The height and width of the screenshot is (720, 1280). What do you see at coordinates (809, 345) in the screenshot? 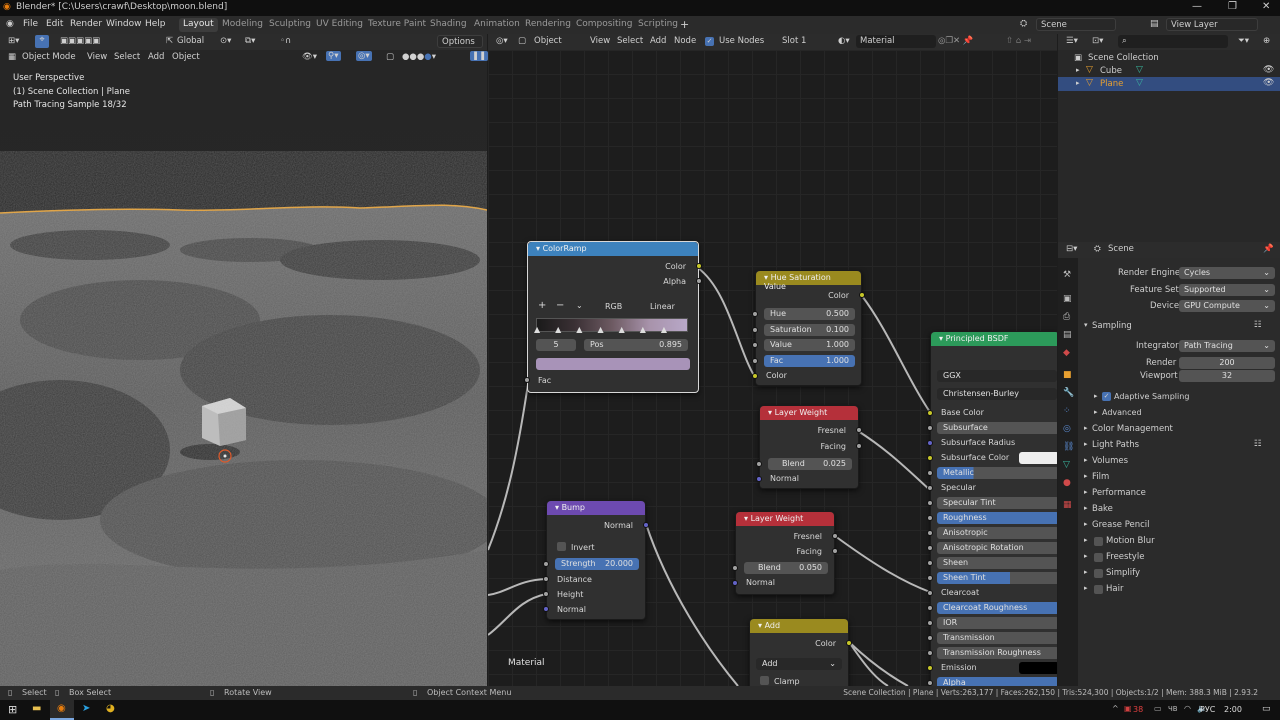
I see `huesat-value-field: Value 1.000` at bounding box center [809, 345].